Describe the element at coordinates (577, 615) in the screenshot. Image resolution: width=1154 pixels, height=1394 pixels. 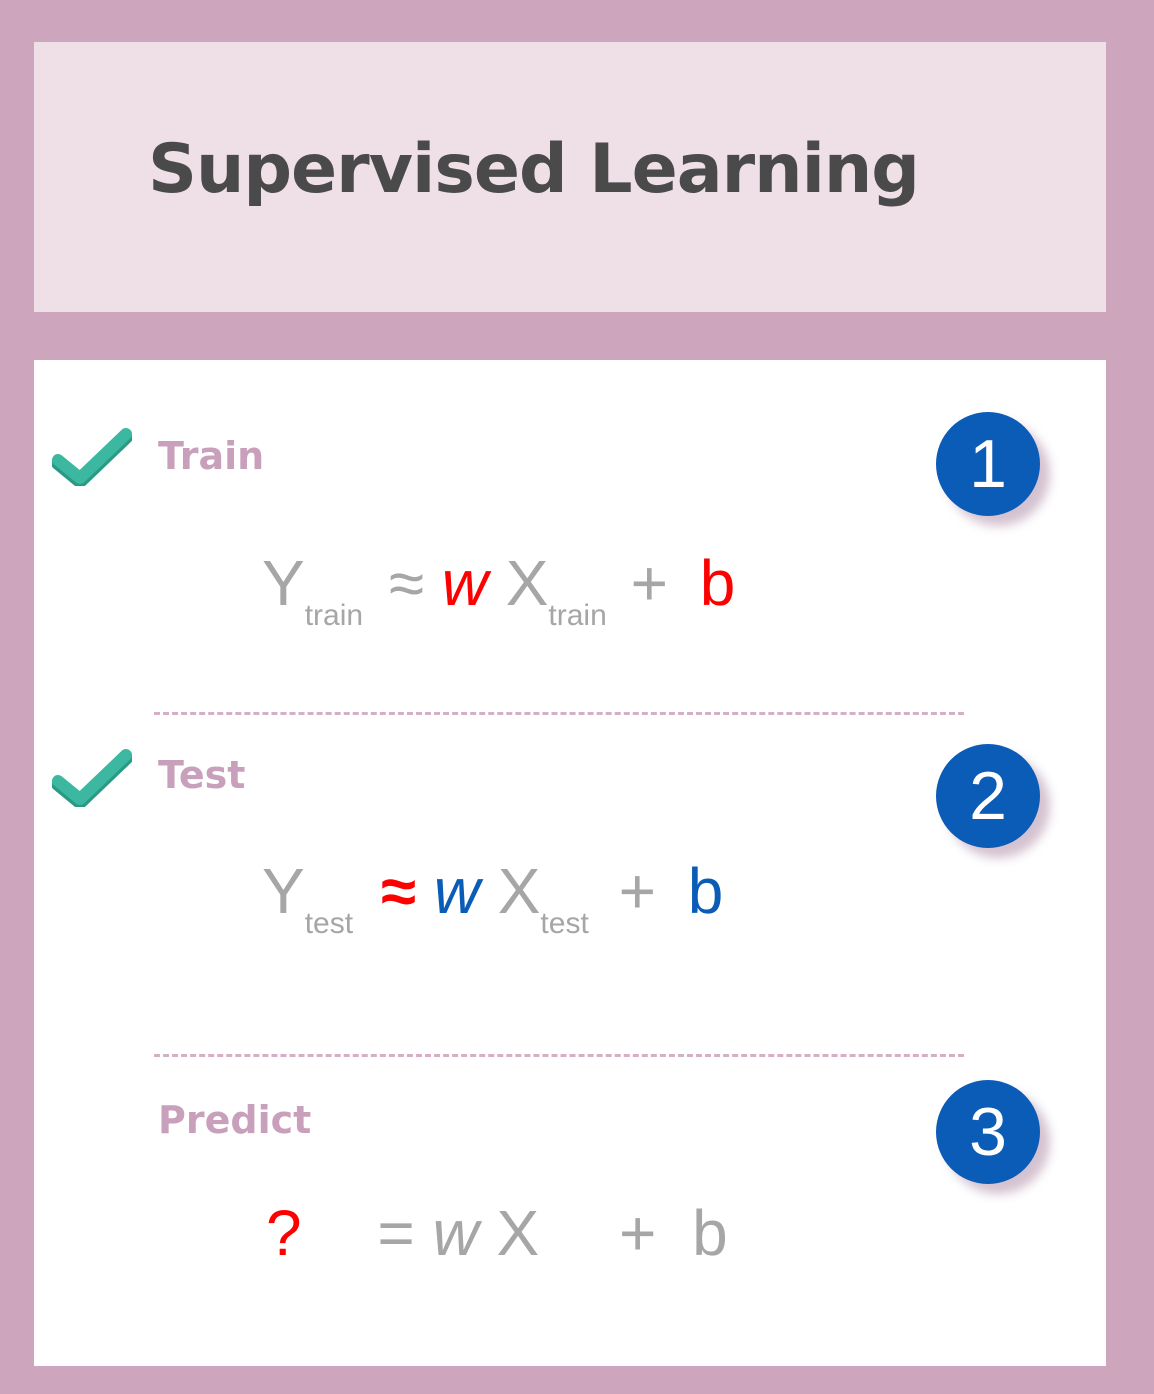
I see `formula-x-subscript: train` at that location.